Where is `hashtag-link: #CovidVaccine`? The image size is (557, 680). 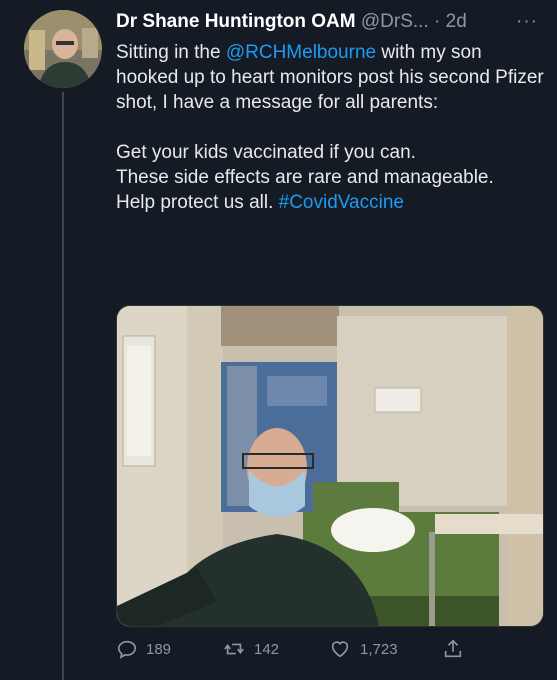 hashtag-link: #CovidVaccine is located at coordinates (341, 202).